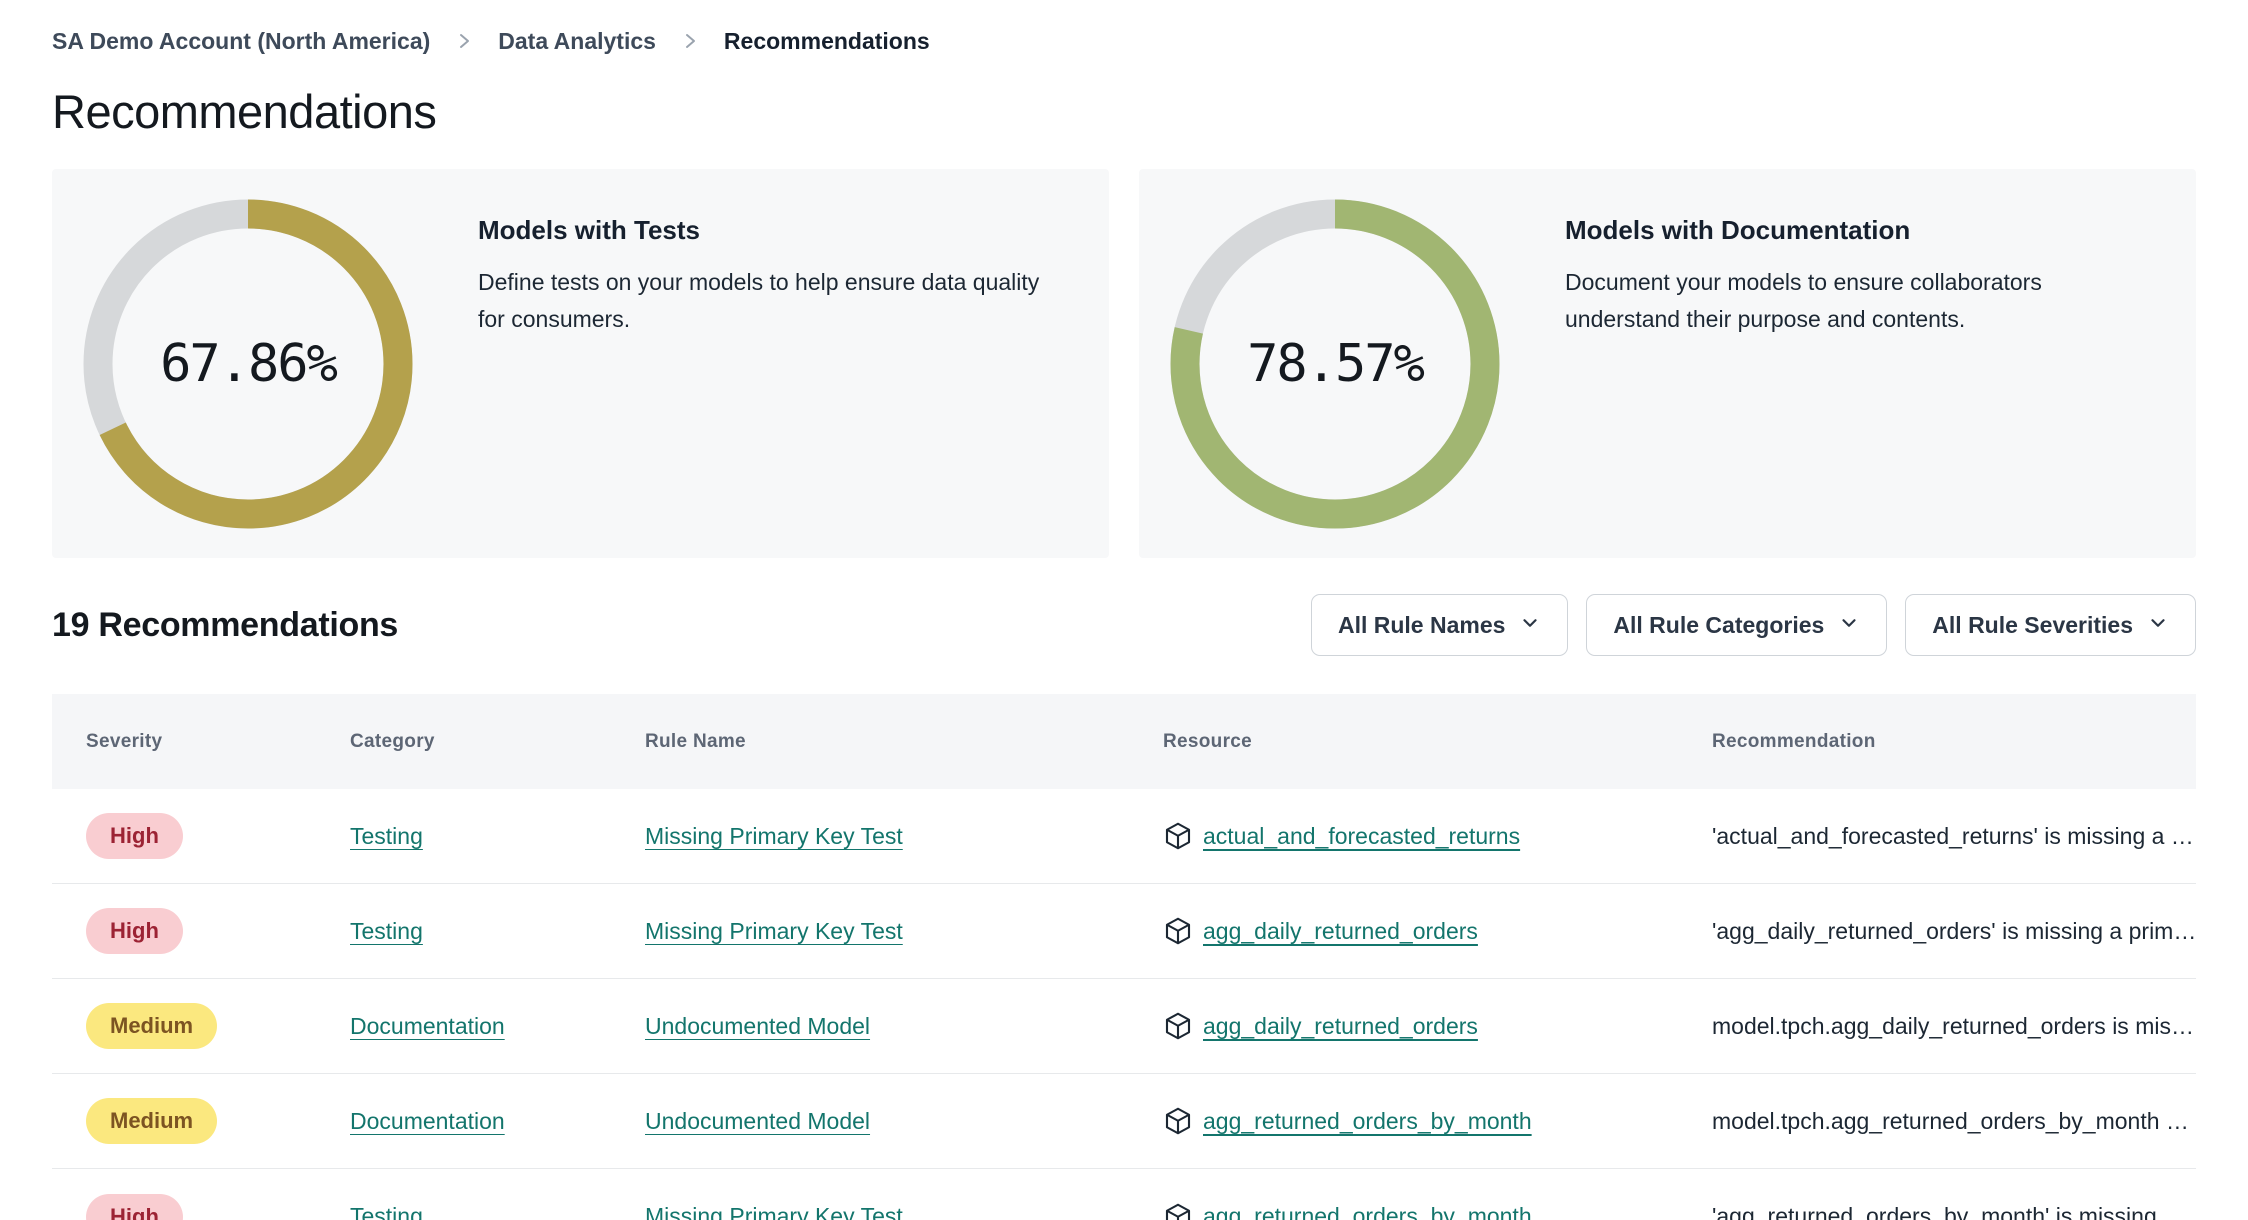 This screenshot has height=1220, width=2248. What do you see at coordinates (2032, 624) in the screenshot?
I see `rule-severities-filter-label: All Rule Severities` at bounding box center [2032, 624].